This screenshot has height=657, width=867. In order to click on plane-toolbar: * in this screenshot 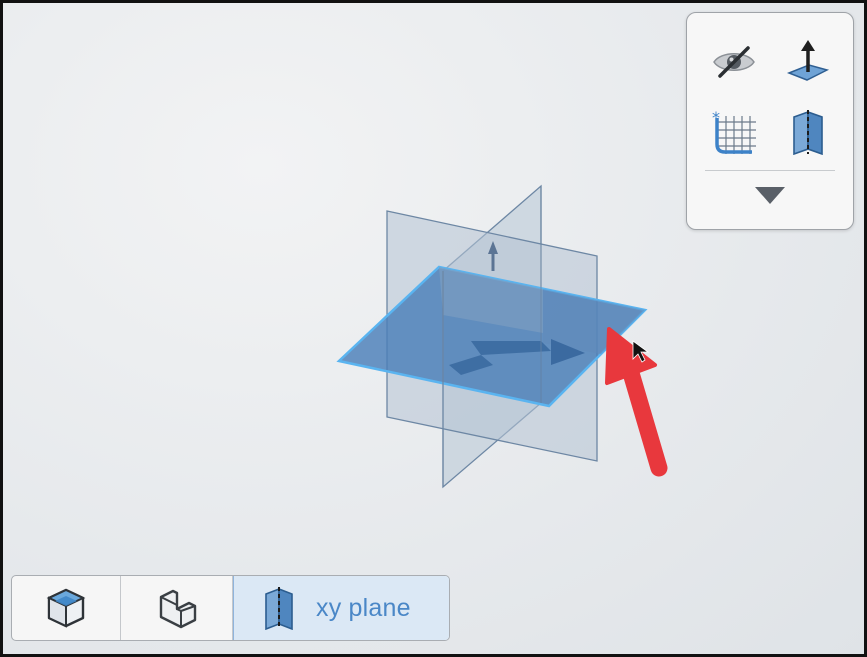, I will do `click(770, 121)`.